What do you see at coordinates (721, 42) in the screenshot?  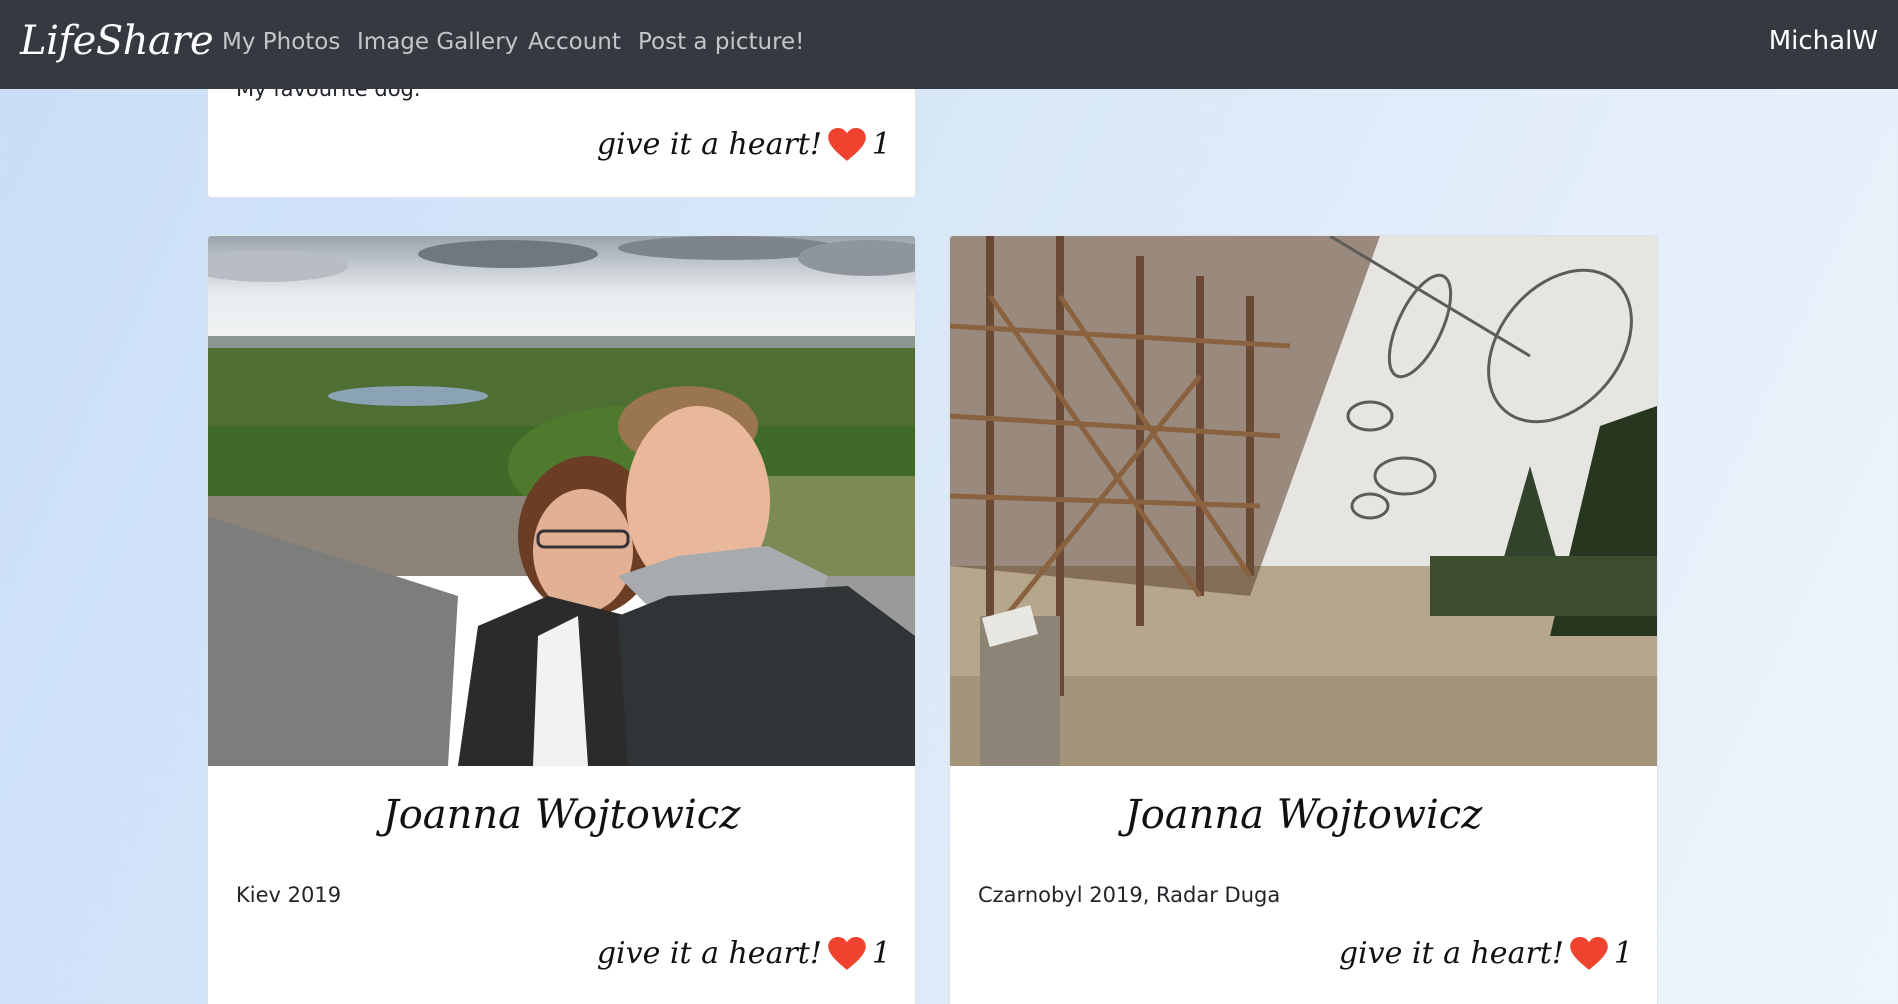 I see `nav-post-picture: Post a picture!` at bounding box center [721, 42].